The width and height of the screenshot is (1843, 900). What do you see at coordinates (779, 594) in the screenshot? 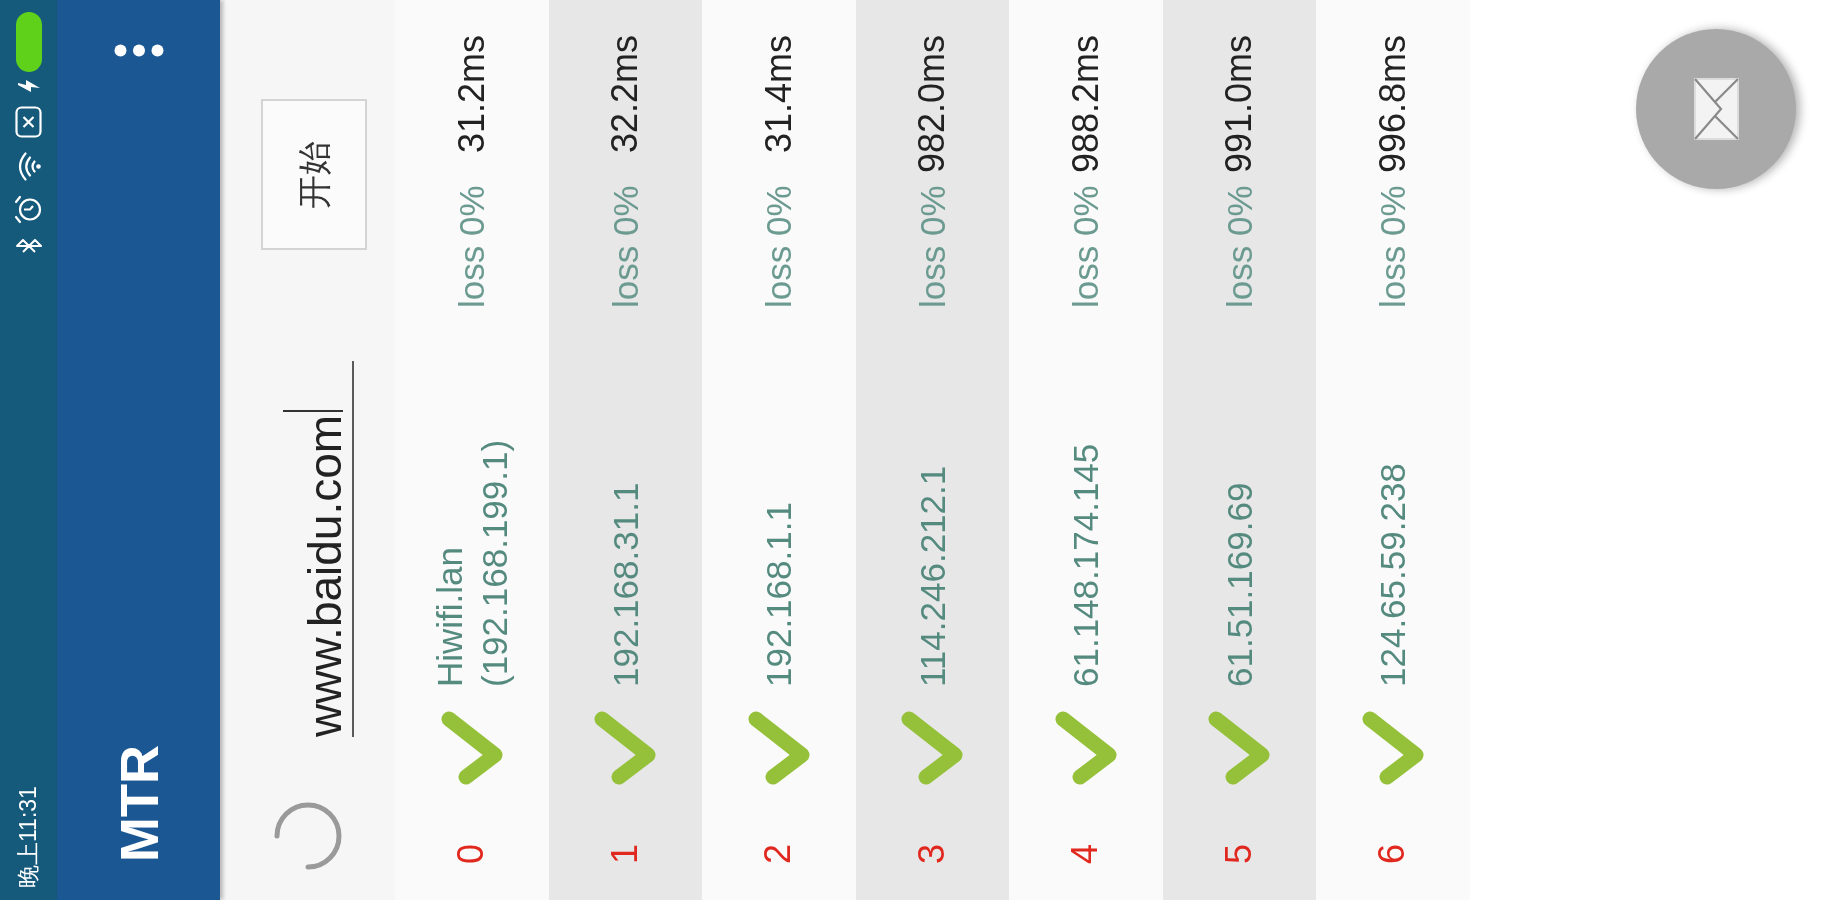
I see `host-text: 192.168.1.1` at bounding box center [779, 594].